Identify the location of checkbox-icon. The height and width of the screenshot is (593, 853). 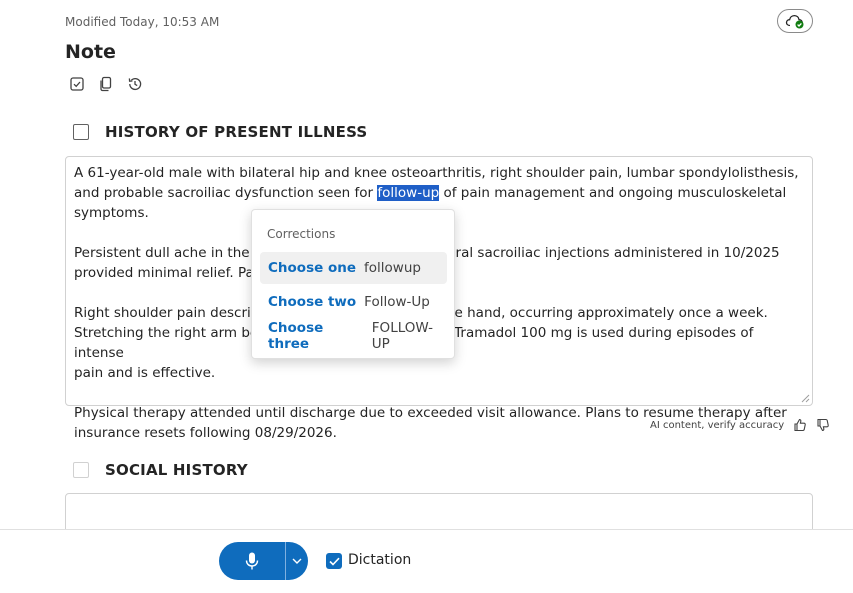
(77, 84).